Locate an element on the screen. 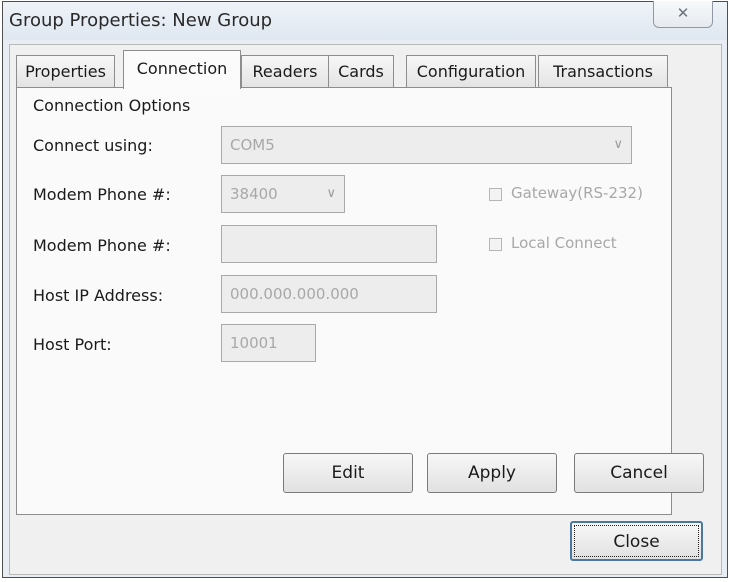 Image resolution: width=732 pixels, height=582 pixels. gateway-checkbox is located at coordinates (495, 194).